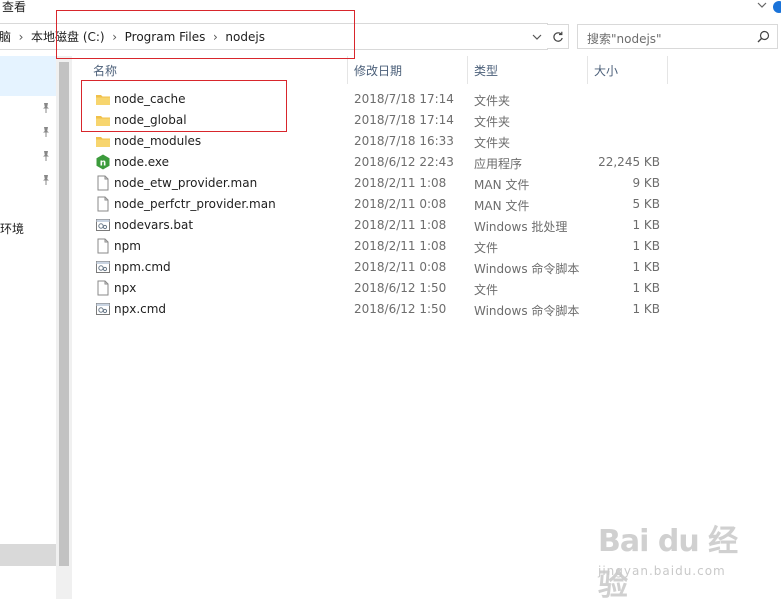 This screenshot has width=781, height=599. What do you see at coordinates (668, 561) in the screenshot?
I see `watermark-logo-text: Bai du 经验` at bounding box center [668, 561].